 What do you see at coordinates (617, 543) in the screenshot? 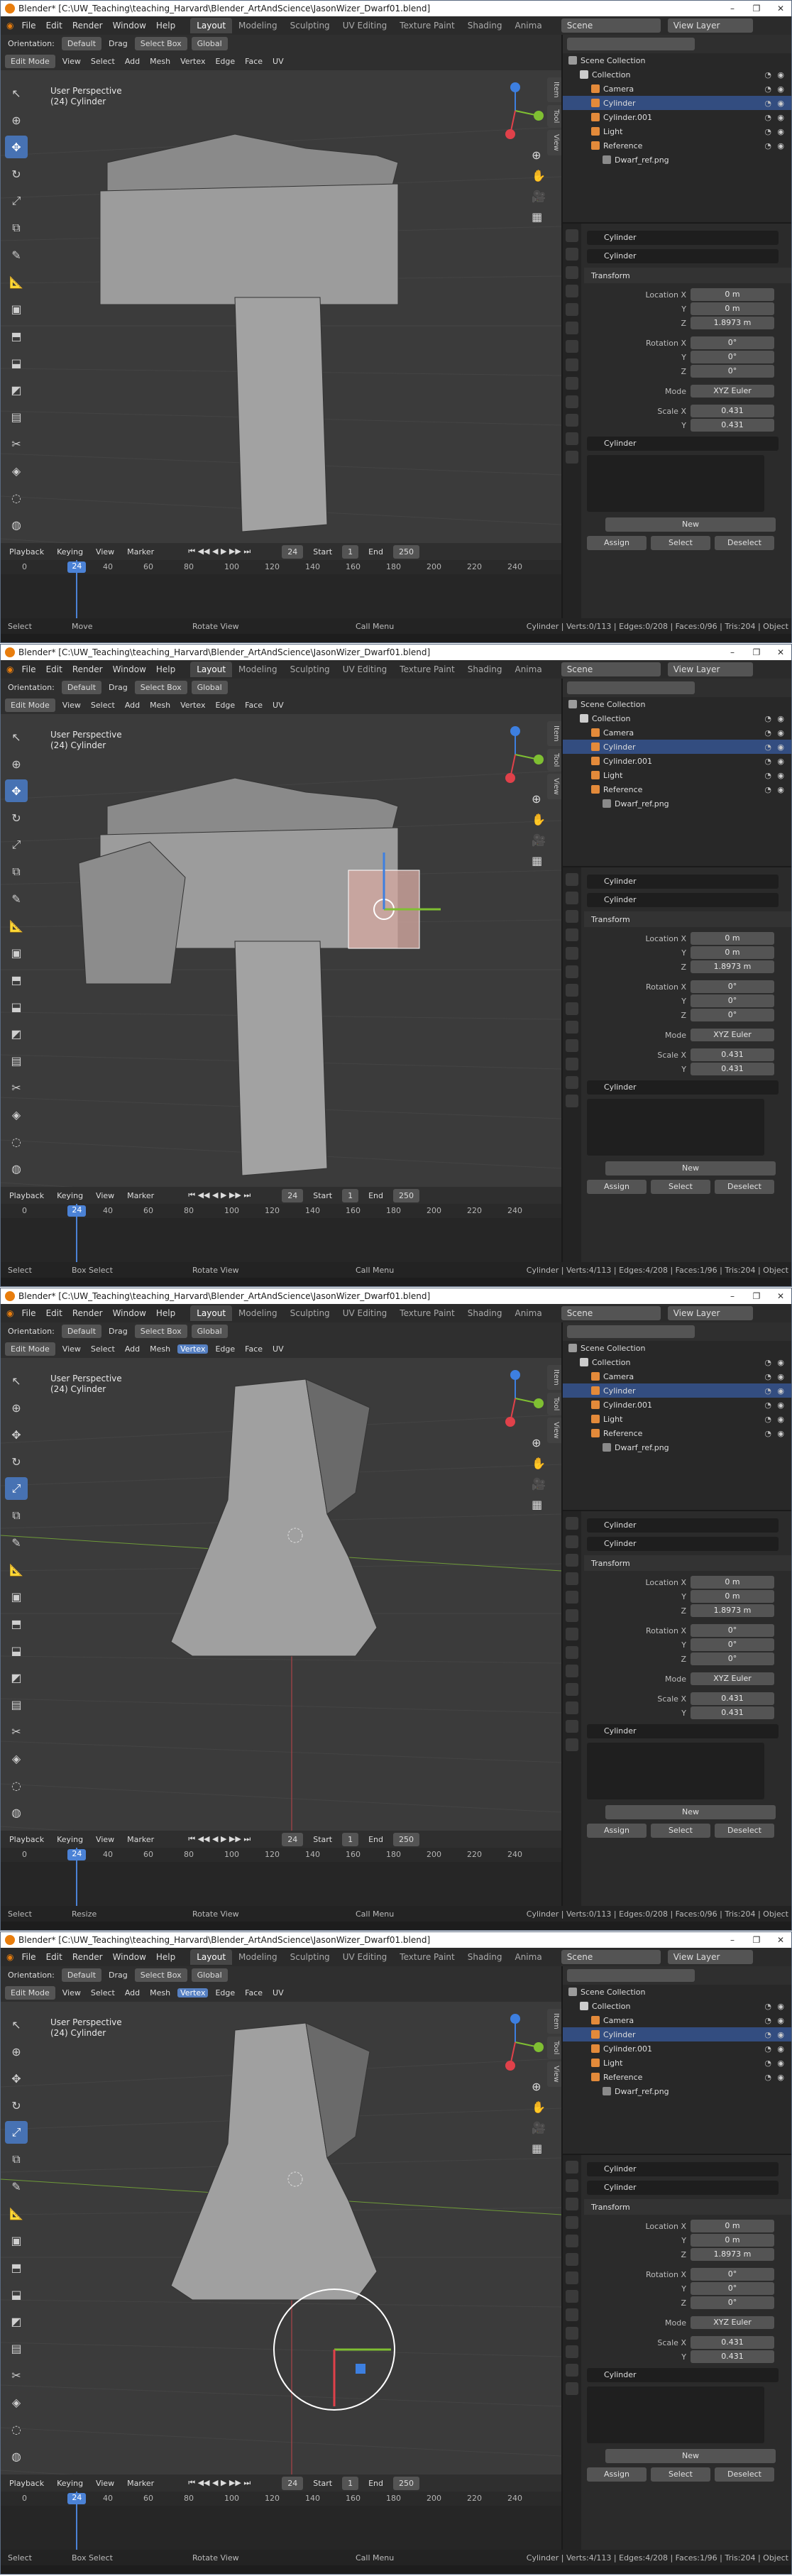
I see `assign-button: Assign` at bounding box center [617, 543].